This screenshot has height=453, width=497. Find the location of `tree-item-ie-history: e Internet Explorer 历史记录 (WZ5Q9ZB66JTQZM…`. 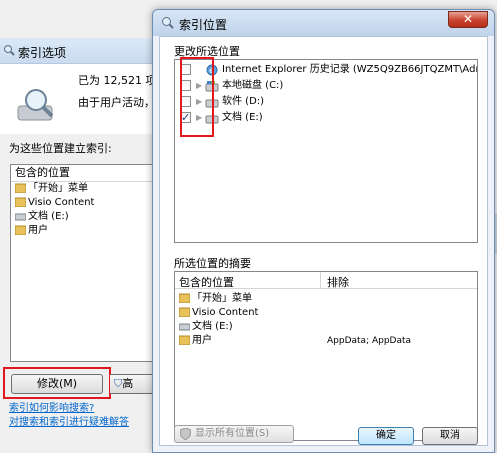

tree-item-ie-history: e Internet Explorer 历史记录 (WZ5Q9ZB66JTQZM… is located at coordinates (326, 70).